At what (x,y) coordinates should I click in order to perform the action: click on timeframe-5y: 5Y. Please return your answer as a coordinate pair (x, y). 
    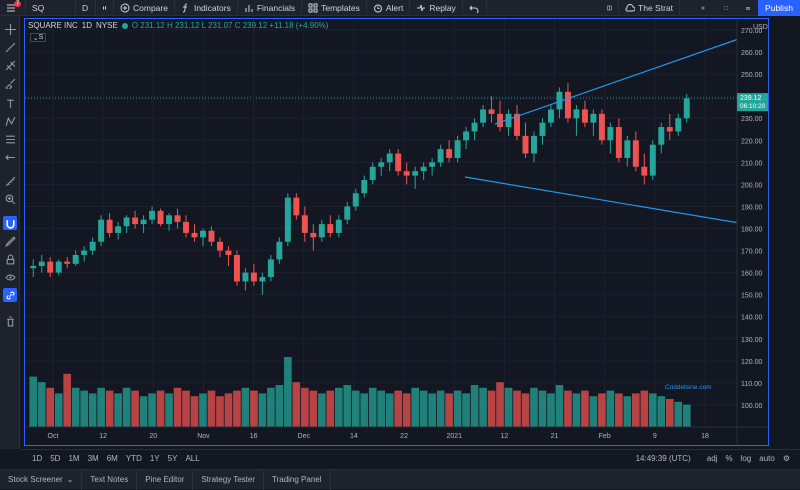
    Looking at the image, I should click on (173, 458).